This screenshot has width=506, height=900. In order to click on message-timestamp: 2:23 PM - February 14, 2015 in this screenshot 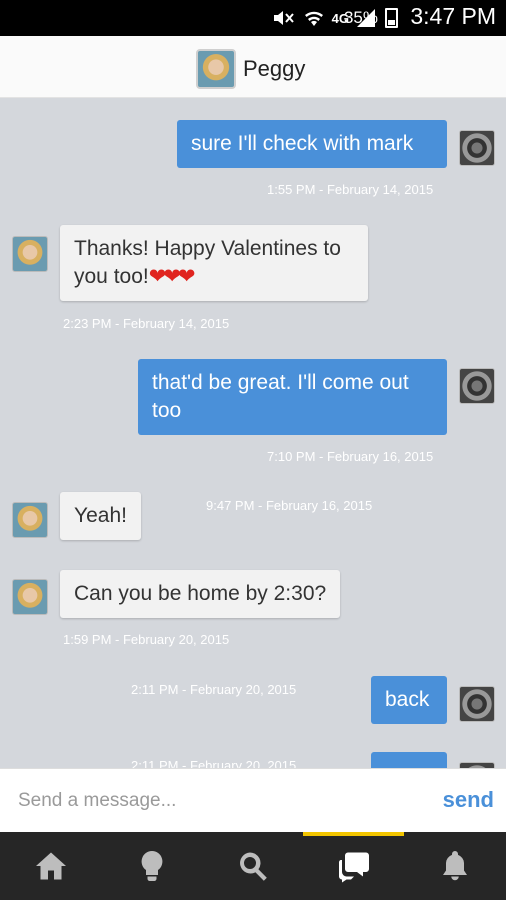, I will do `click(146, 323)`.